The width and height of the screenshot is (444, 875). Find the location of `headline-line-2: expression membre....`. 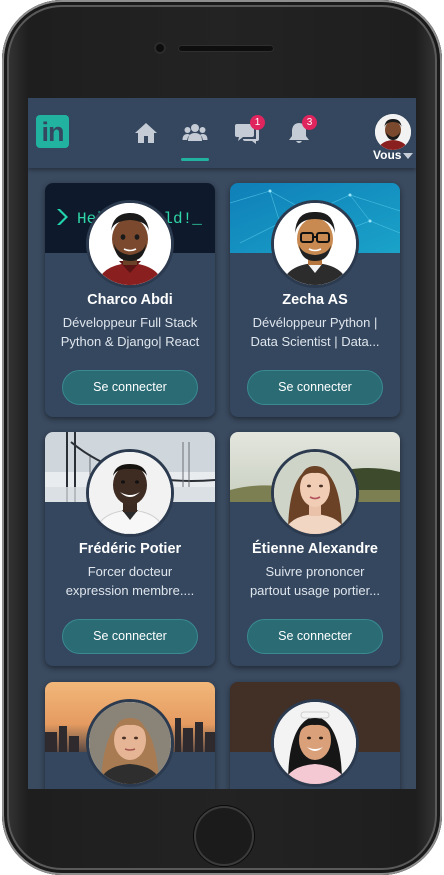

headline-line-2: expression membre.... is located at coordinates (130, 590).